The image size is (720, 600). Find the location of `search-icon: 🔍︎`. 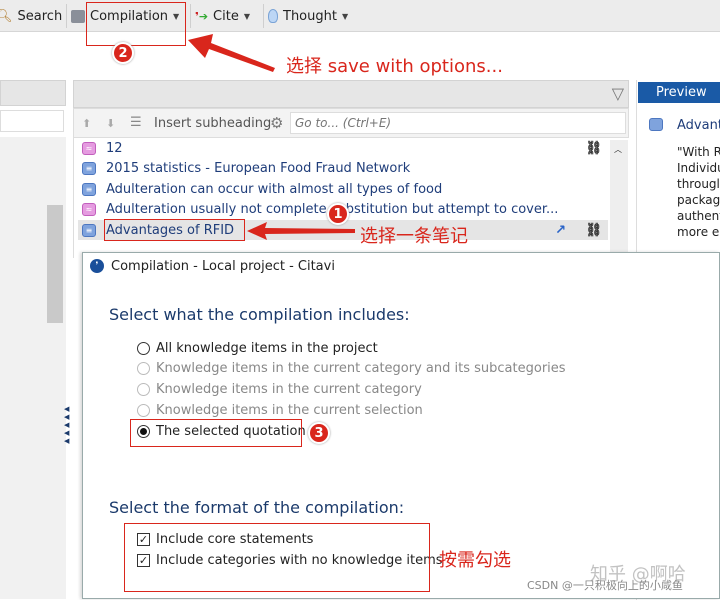

search-icon: 🔍︎ is located at coordinates (6, 16).